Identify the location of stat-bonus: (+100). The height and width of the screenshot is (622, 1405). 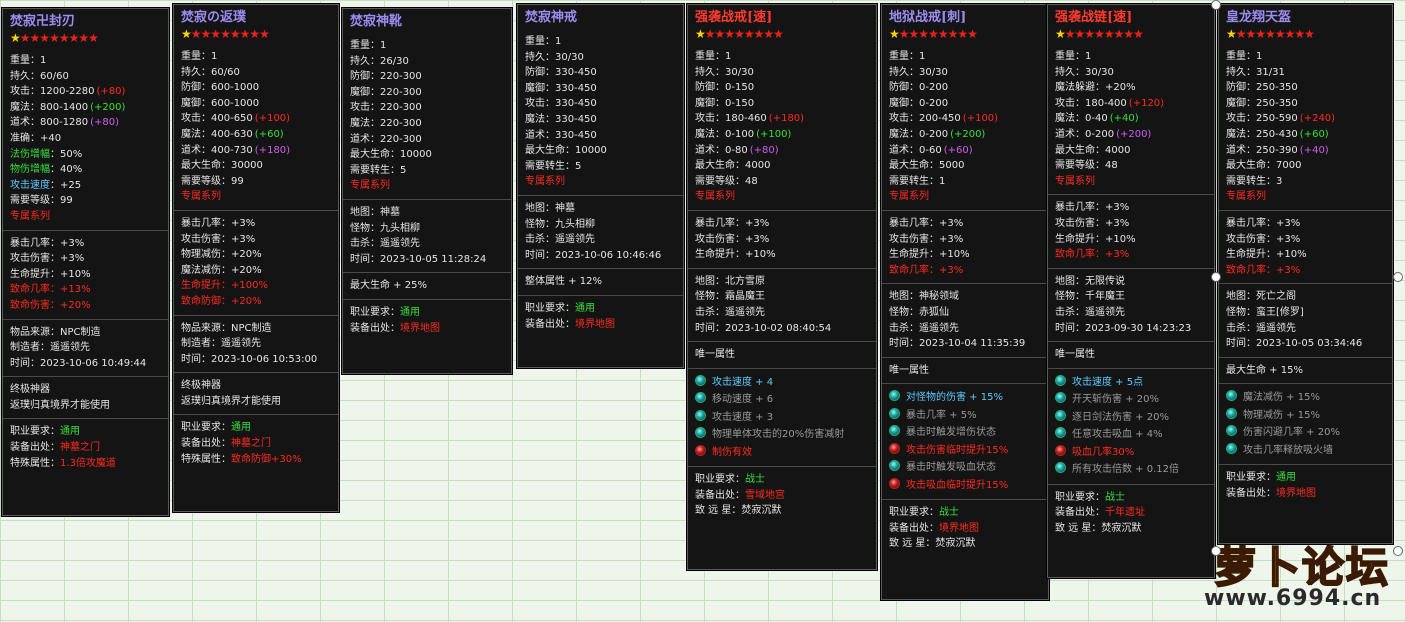
(272, 119).